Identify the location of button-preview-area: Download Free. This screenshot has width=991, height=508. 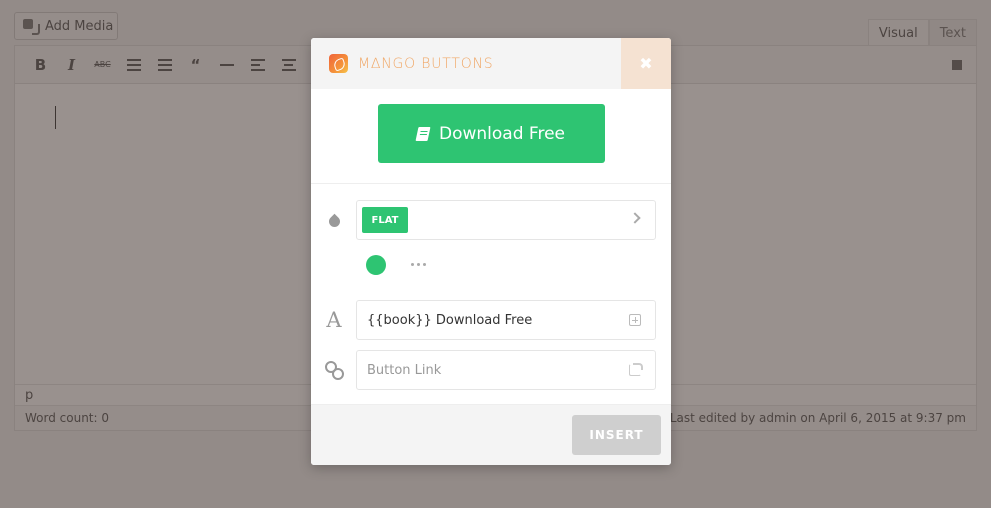
(491, 136).